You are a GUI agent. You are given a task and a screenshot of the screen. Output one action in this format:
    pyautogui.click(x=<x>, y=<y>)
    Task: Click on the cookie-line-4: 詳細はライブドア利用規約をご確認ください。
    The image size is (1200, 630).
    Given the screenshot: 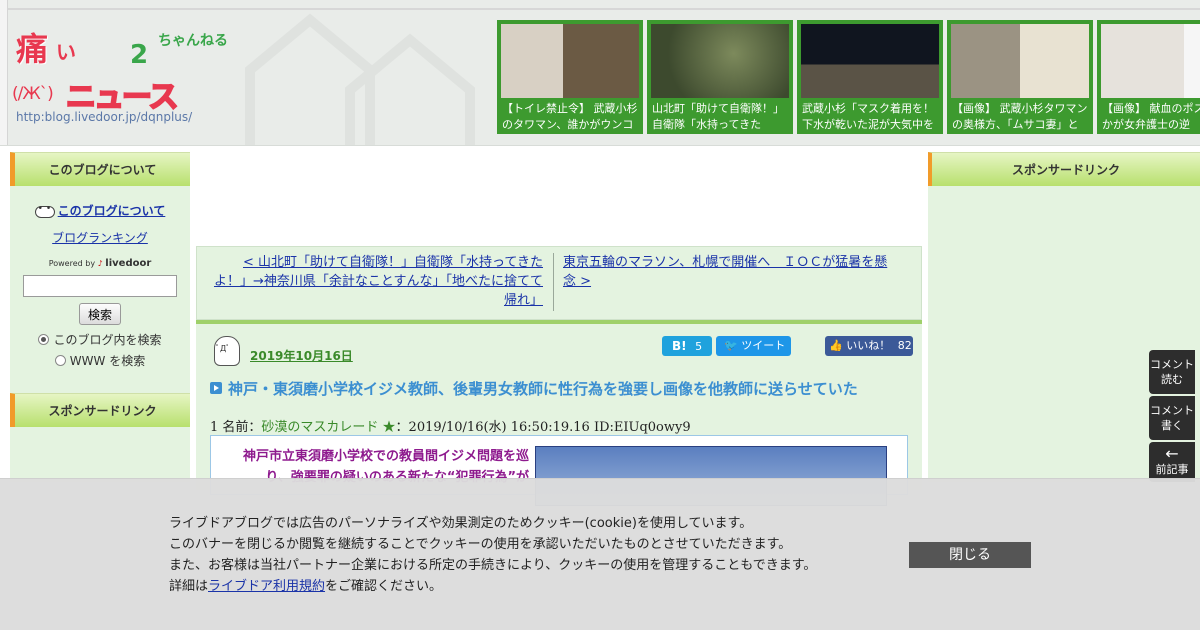 What is the action you would take?
    pyautogui.click(x=492, y=586)
    